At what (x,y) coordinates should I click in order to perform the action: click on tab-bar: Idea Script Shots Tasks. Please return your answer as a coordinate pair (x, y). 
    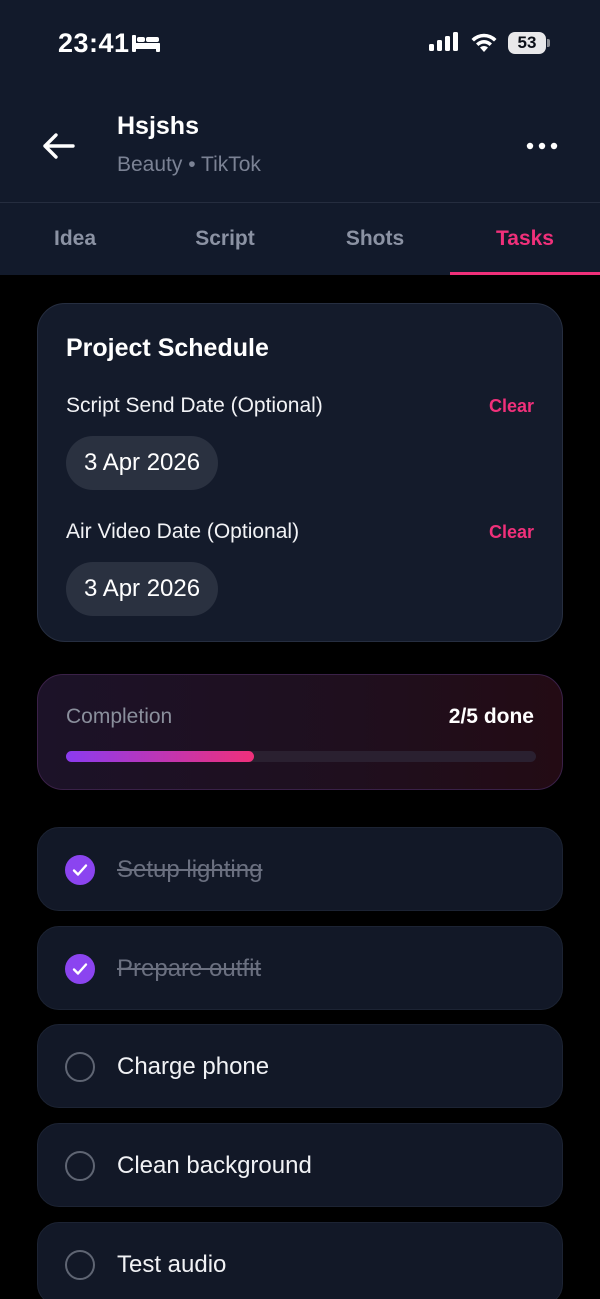
    Looking at the image, I should click on (300, 239).